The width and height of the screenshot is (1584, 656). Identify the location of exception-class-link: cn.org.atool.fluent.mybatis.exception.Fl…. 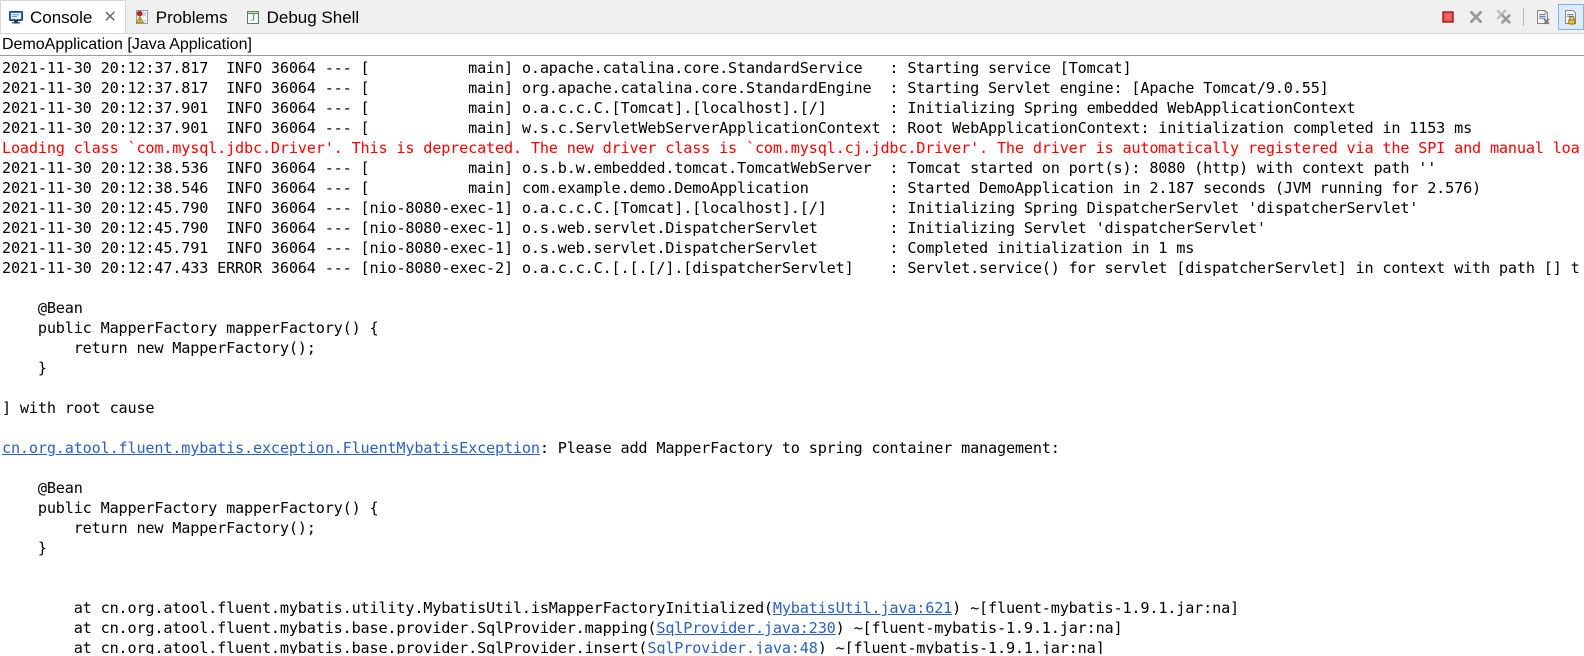
(271, 448).